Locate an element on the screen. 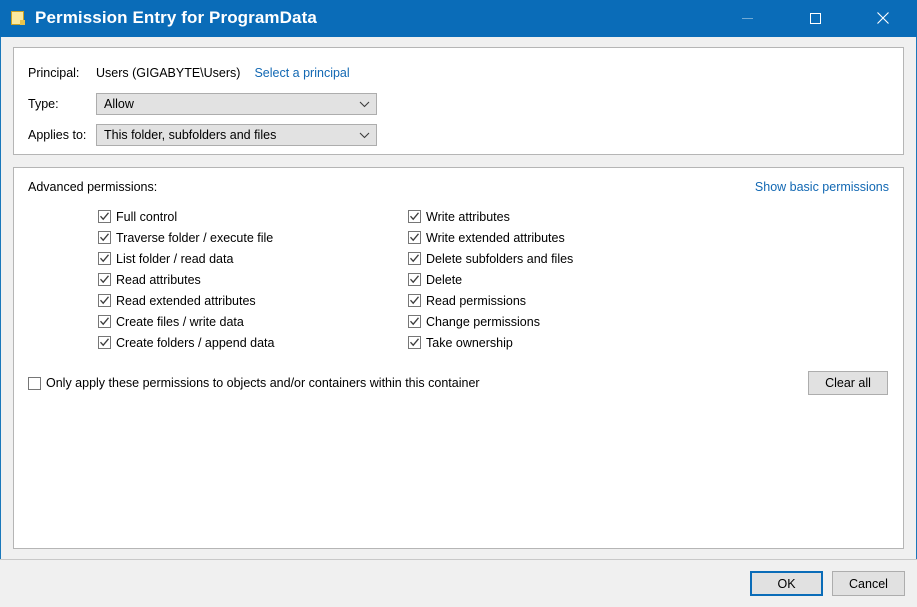 This screenshot has width=917, height=607. select-a-principal-link: Select a principal is located at coordinates (301, 73).